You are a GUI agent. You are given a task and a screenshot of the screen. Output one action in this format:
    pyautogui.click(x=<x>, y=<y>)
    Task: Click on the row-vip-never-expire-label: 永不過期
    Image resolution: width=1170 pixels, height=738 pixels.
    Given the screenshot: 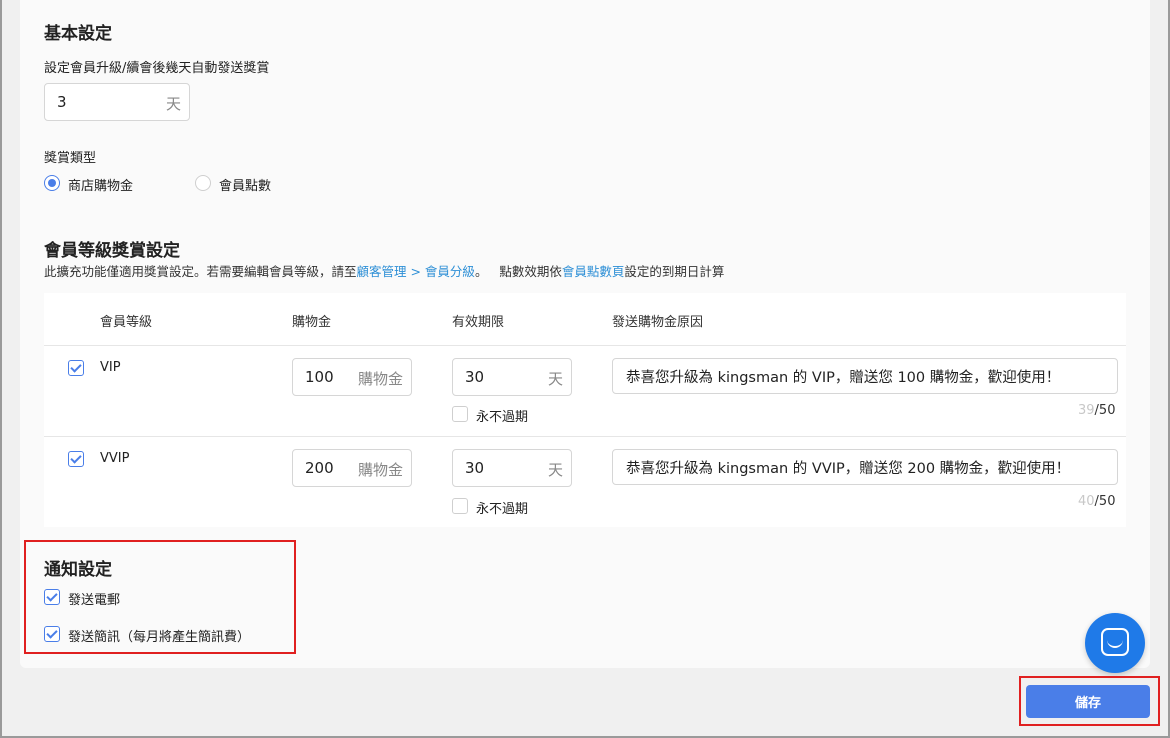 What is the action you would take?
    pyautogui.click(x=502, y=417)
    